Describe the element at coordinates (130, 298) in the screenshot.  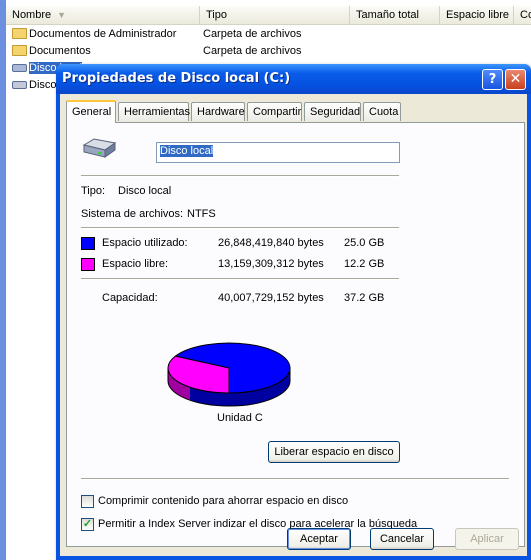
I see `capacity-label: Capacidad:` at that location.